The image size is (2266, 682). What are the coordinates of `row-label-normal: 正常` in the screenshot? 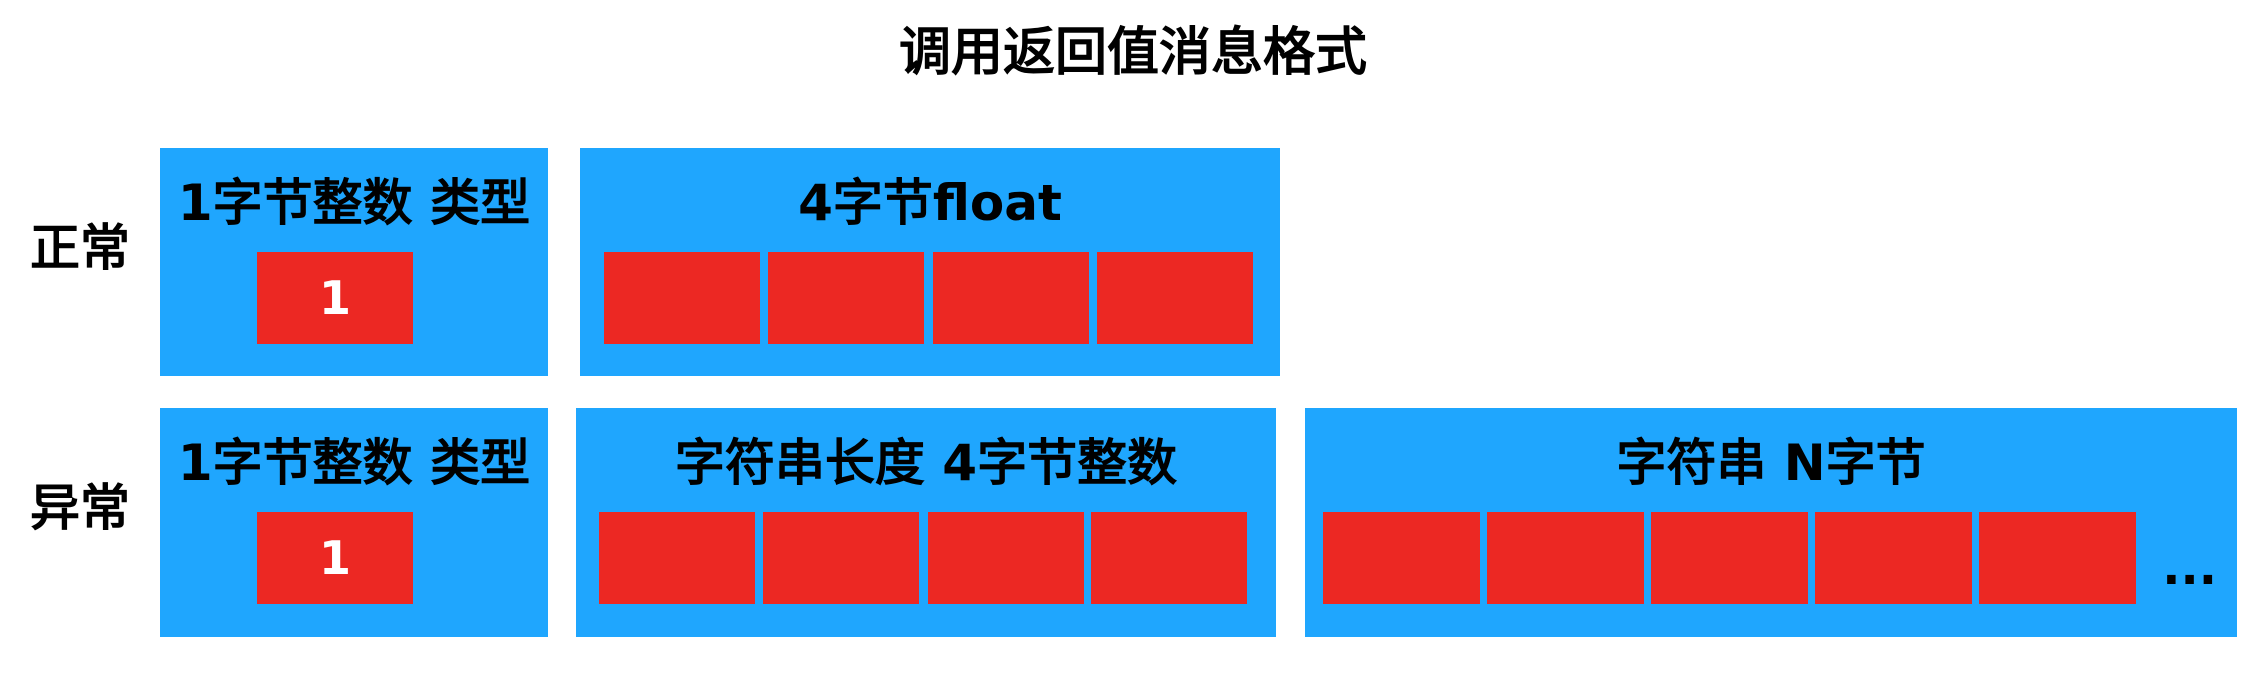 It's located at (80, 248).